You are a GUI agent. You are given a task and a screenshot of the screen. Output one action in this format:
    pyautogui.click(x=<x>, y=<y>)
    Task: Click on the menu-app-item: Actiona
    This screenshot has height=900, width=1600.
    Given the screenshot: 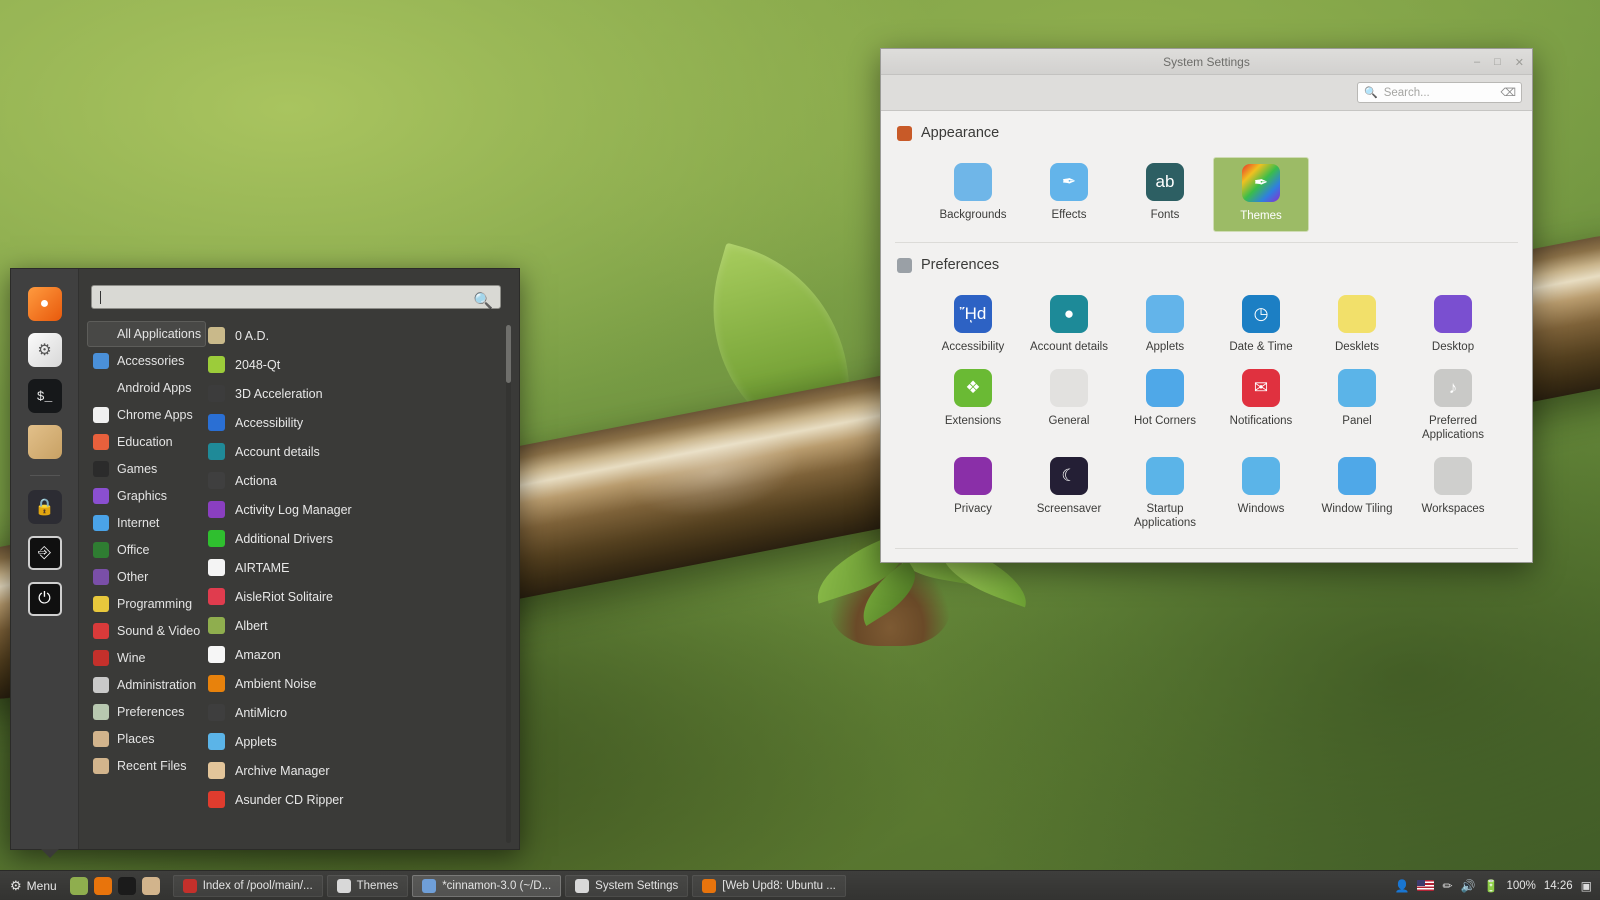 What is the action you would take?
    pyautogui.click(x=362, y=480)
    